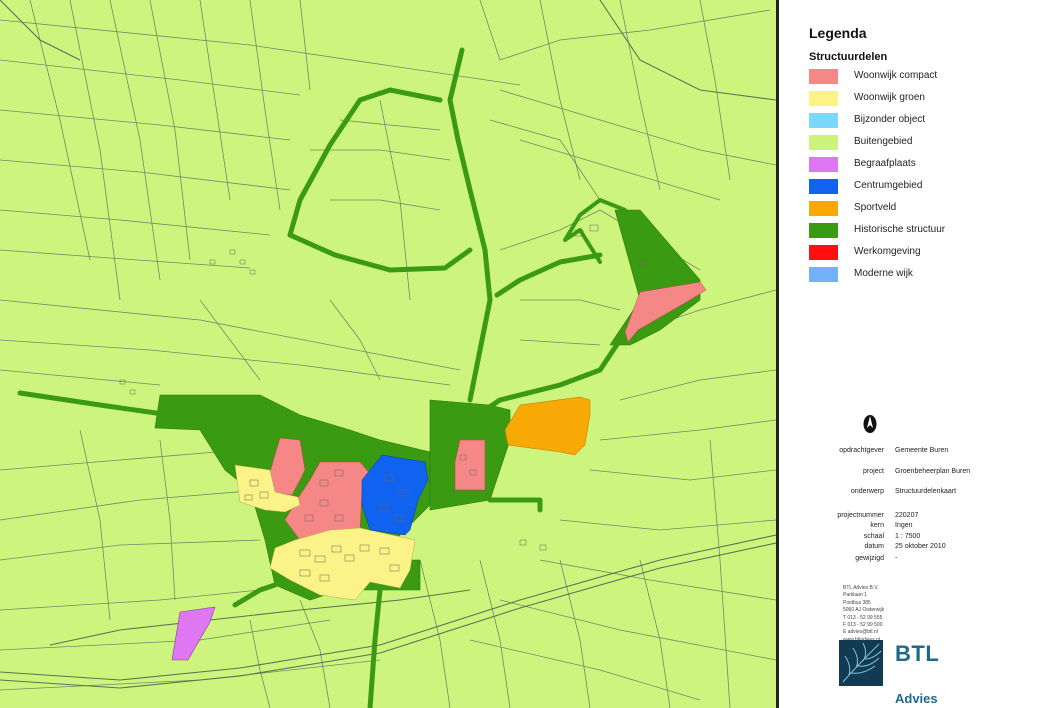 This screenshot has height=708, width=1038. What do you see at coordinates (885, 163) in the screenshot?
I see `legend-label: Begraafplaats` at bounding box center [885, 163].